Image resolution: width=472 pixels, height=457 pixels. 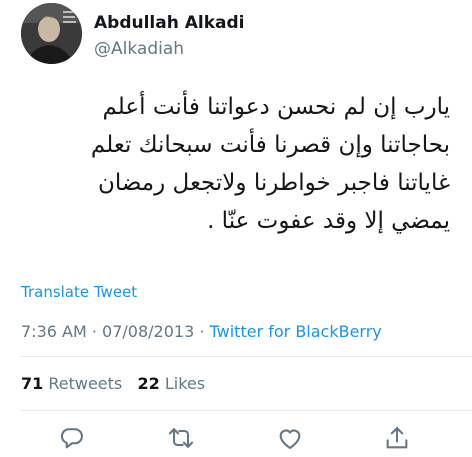 I want to click on share-button, so click(x=397, y=438).